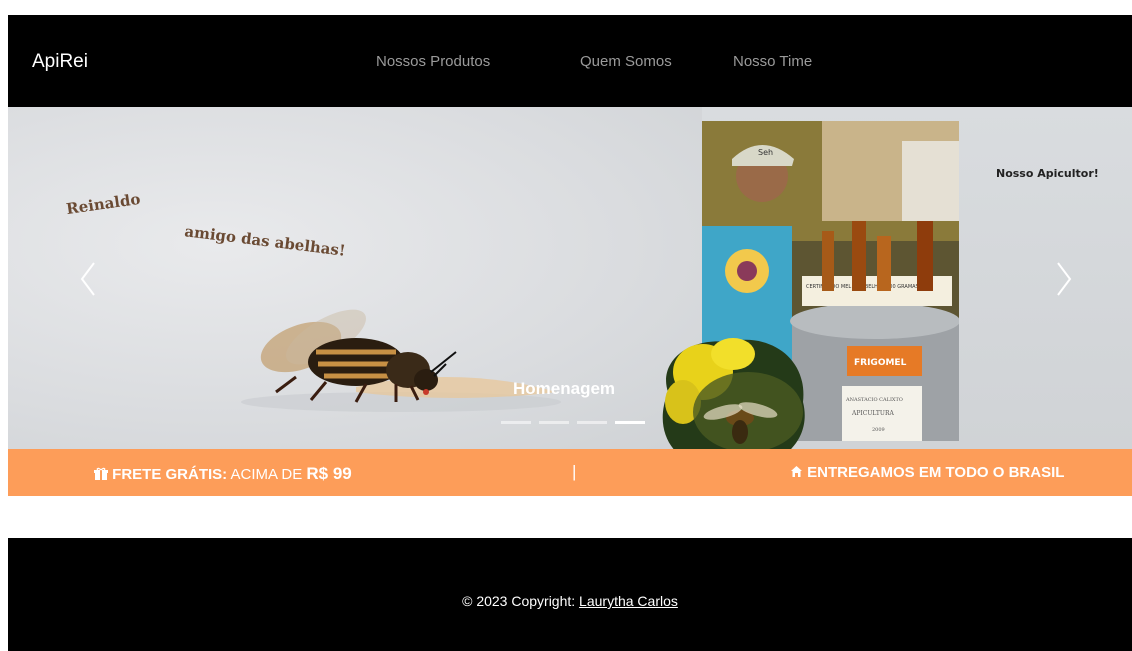  Describe the element at coordinates (626, 61) in the screenshot. I see `nav-link-quem-somos: Quem Somos` at that location.